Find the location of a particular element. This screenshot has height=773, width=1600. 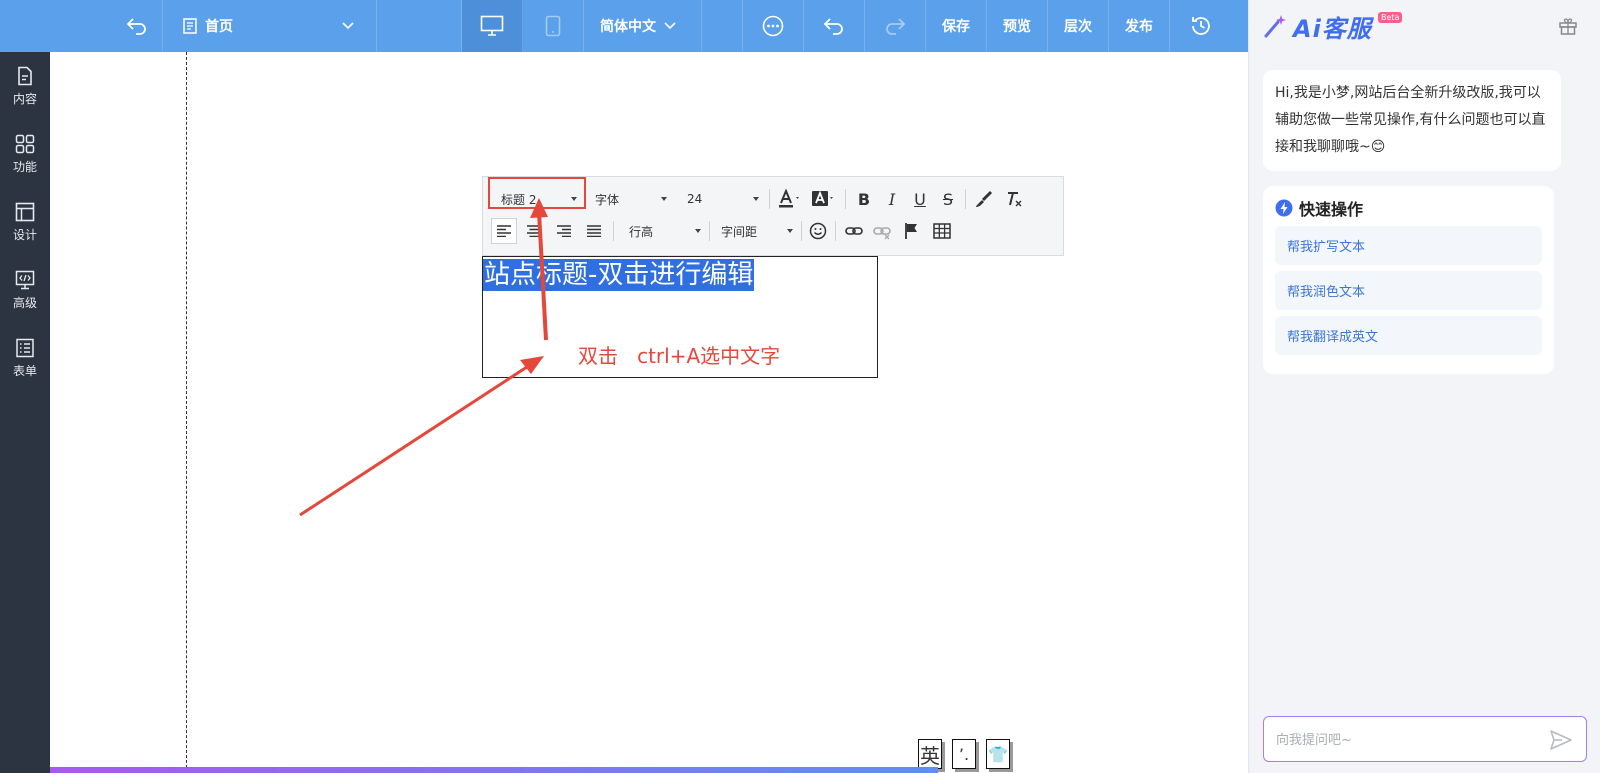

desktop-view-button is located at coordinates (492, 26).